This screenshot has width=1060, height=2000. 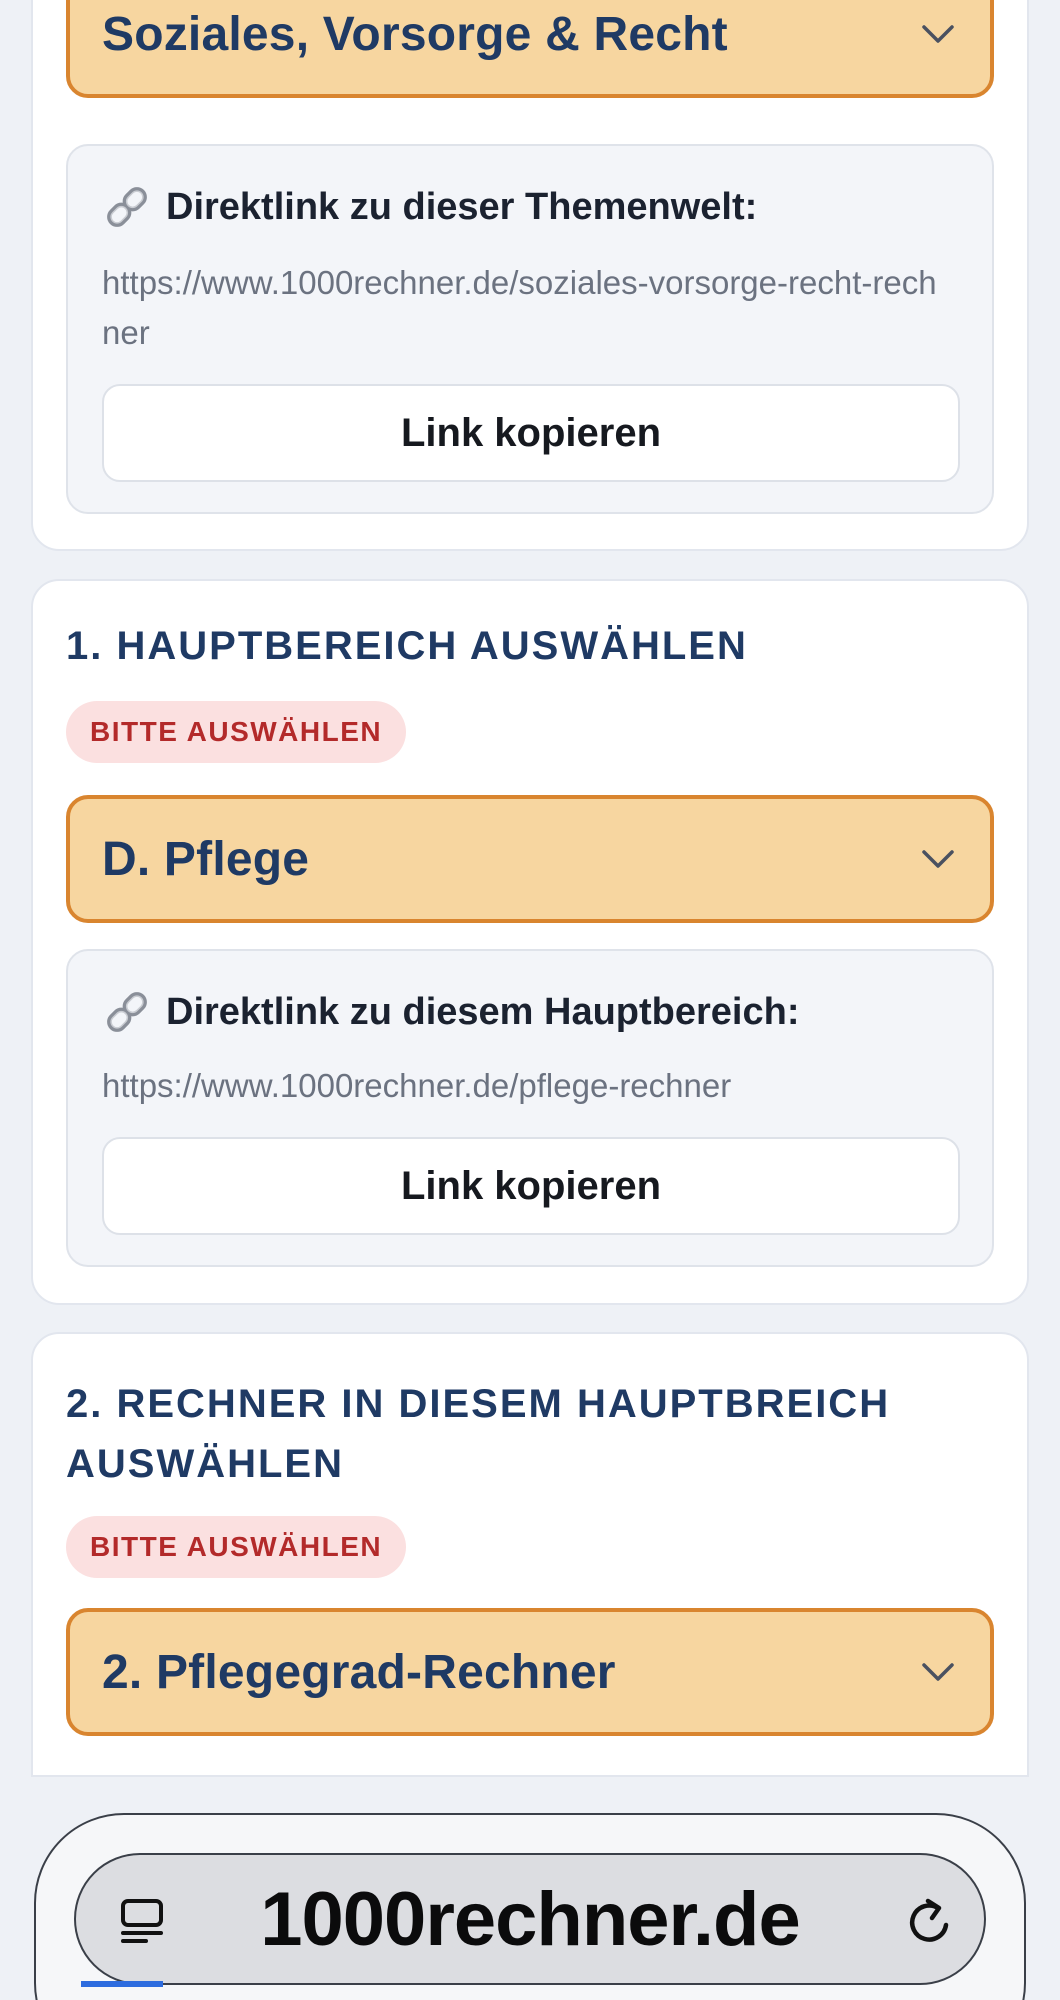 I want to click on theme-select: Soziales, Vorsorge & Recht, so click(x=530, y=49).